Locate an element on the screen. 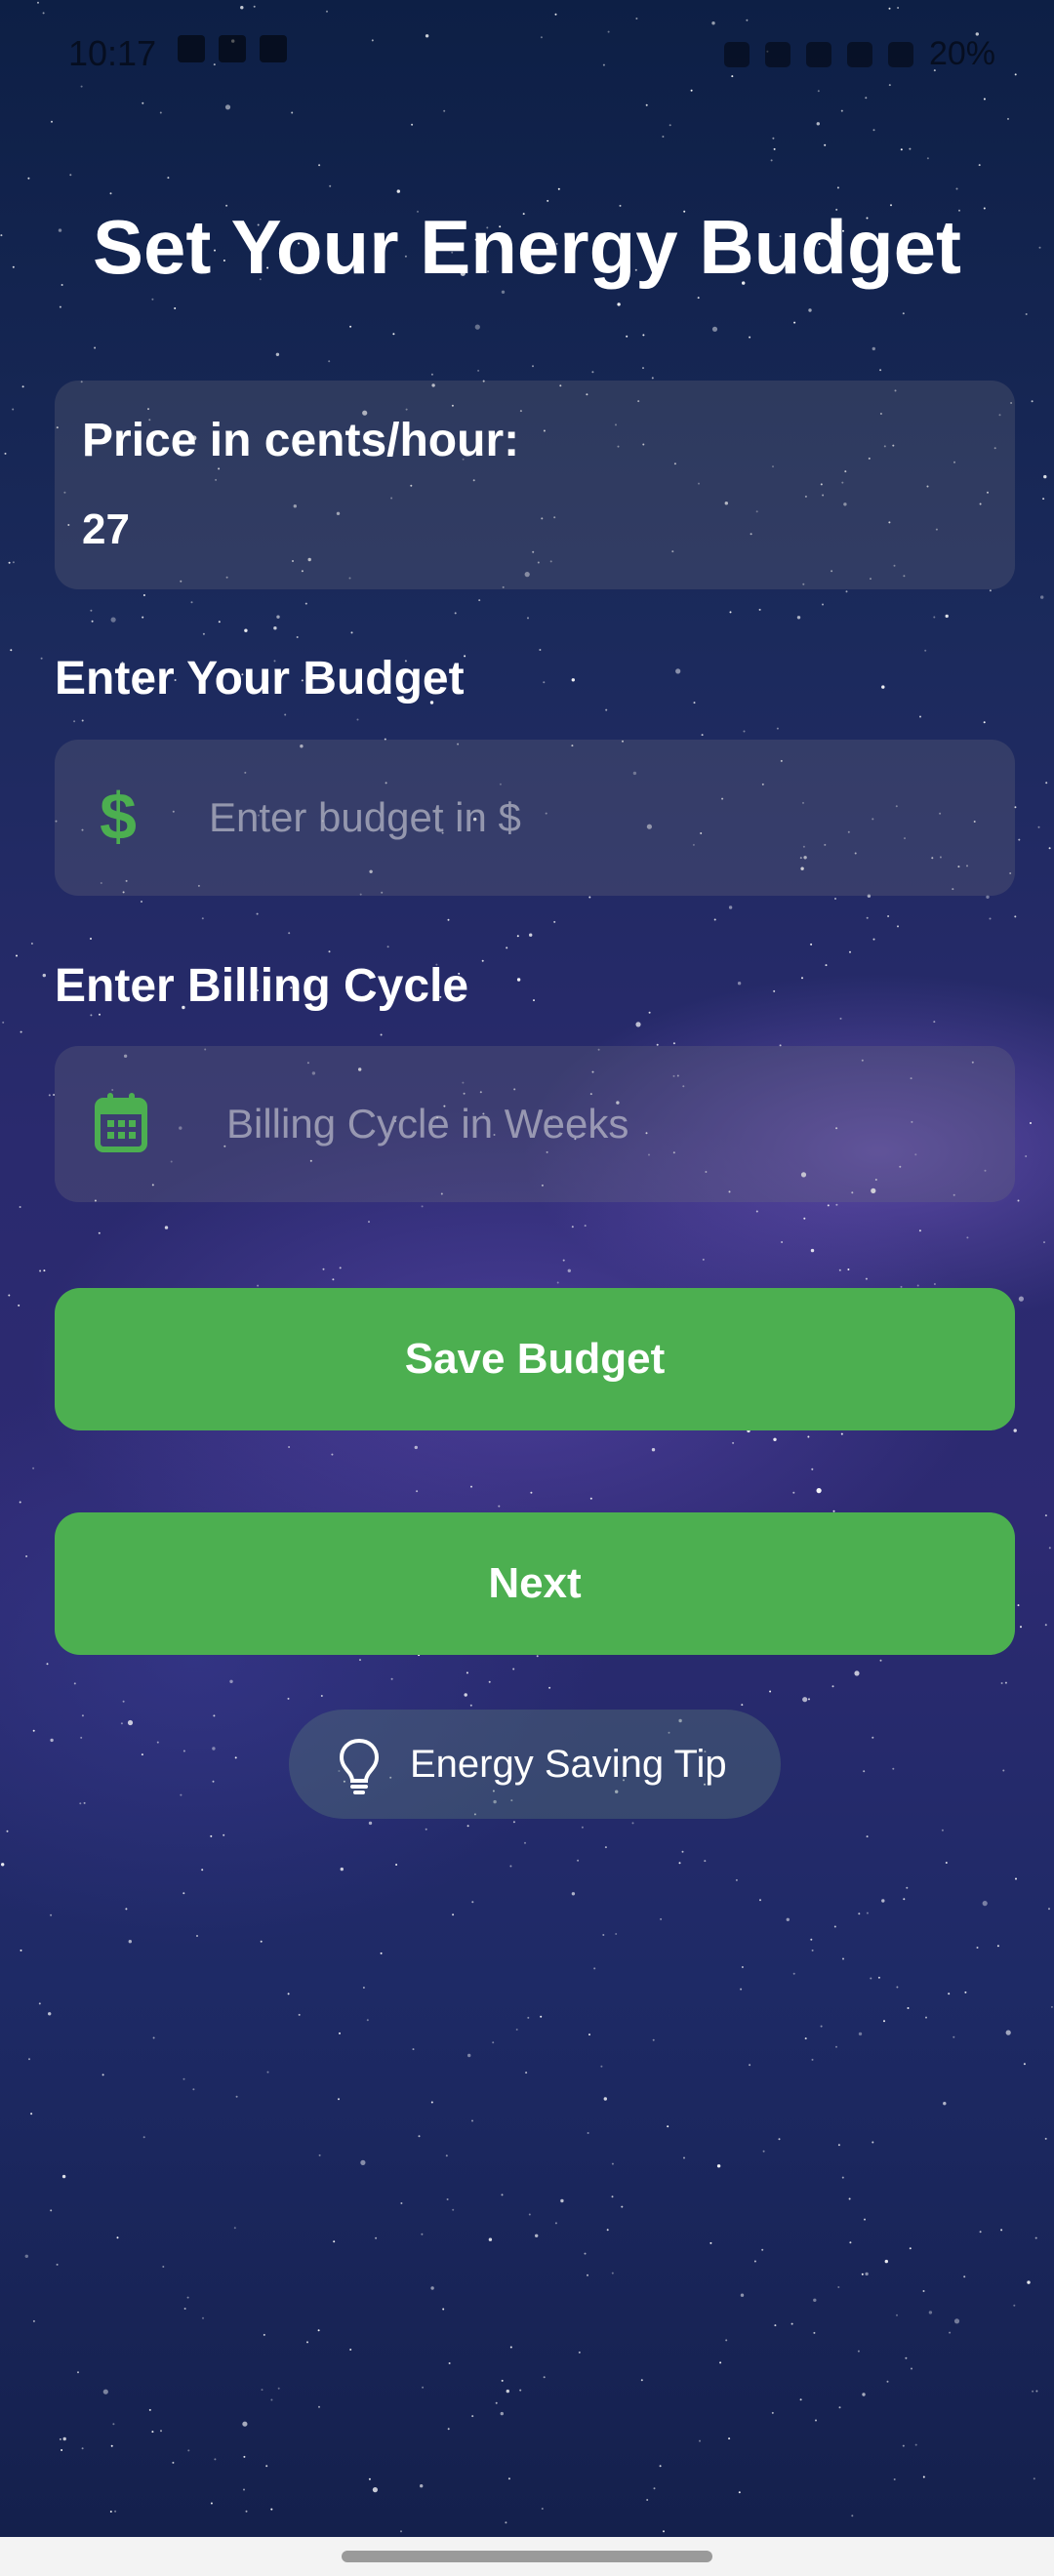 Image resolution: width=1054 pixels, height=2576 pixels. notification-icons is located at coordinates (232, 48).